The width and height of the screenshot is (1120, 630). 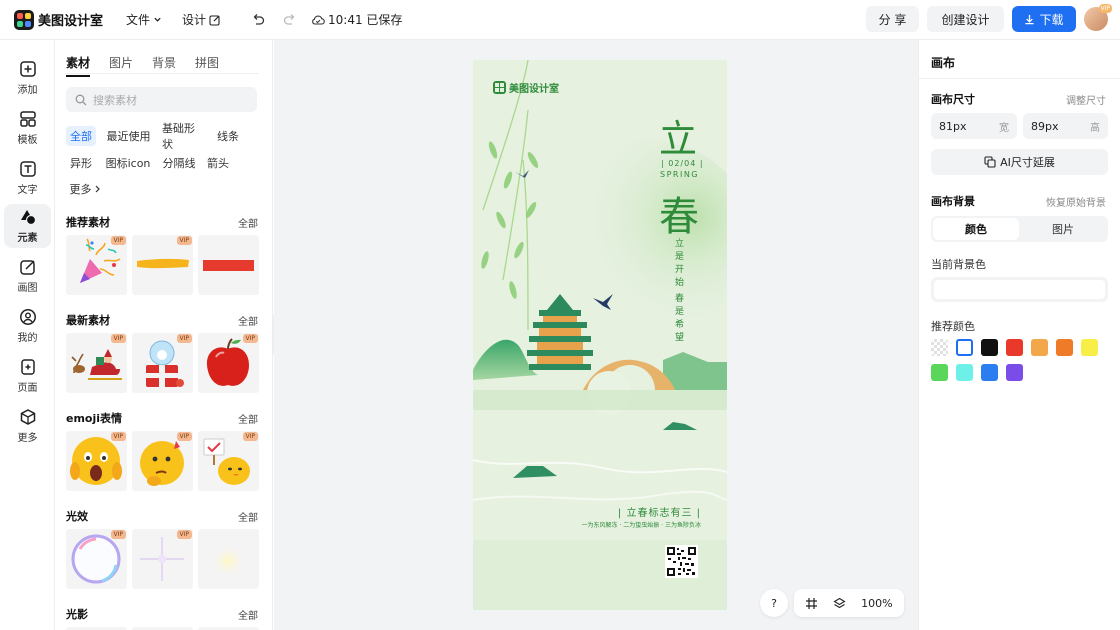 I want to click on poster-qr-code, so click(x=681, y=561).